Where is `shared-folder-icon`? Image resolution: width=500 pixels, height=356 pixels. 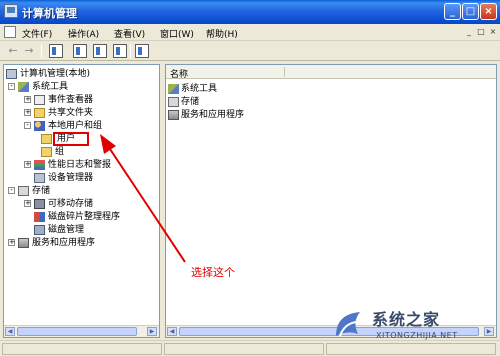
shared-folder-icon is located at coordinates (39, 112).